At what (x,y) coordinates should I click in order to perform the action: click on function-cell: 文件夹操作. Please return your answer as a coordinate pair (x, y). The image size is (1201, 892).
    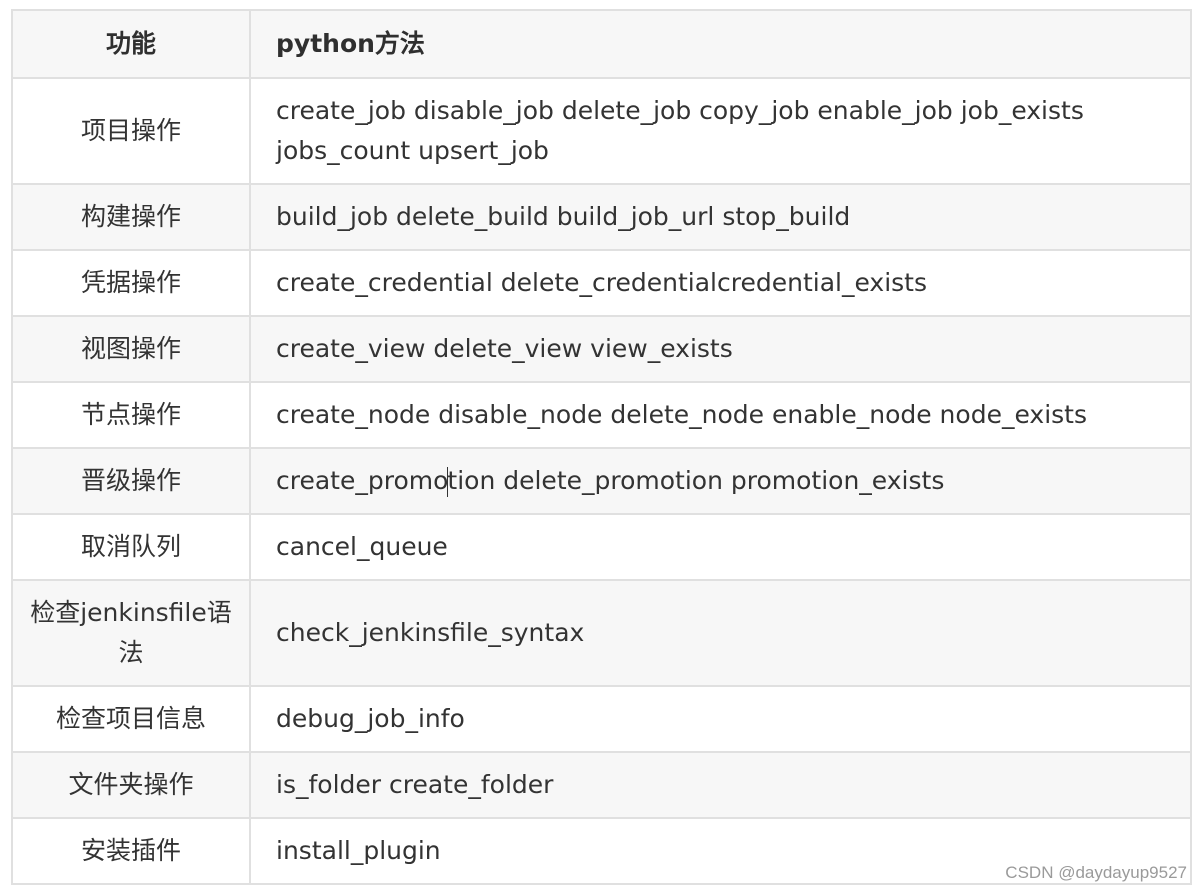
    Looking at the image, I should click on (131, 785).